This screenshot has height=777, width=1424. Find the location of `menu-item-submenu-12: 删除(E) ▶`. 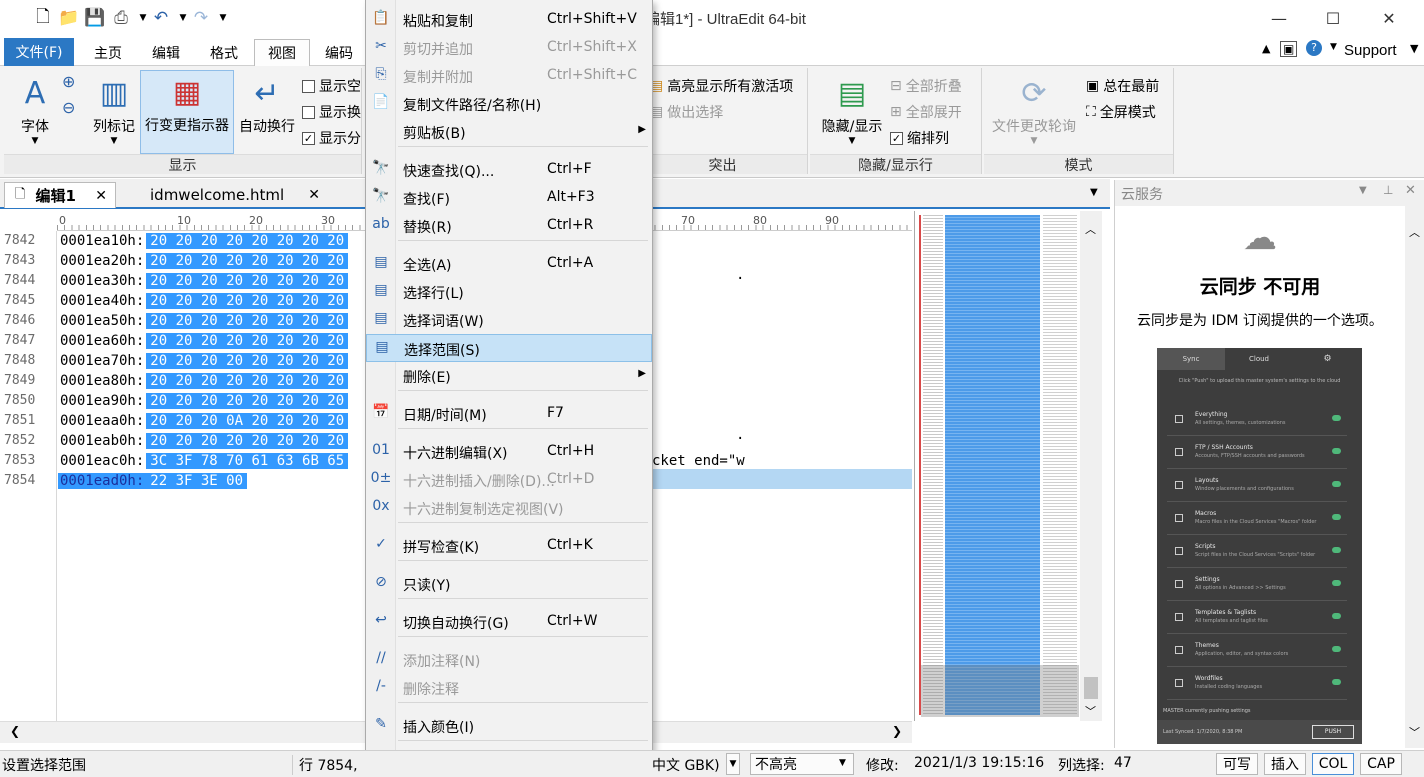

menu-item-submenu-12: 删除(E) ▶ is located at coordinates (509, 376).